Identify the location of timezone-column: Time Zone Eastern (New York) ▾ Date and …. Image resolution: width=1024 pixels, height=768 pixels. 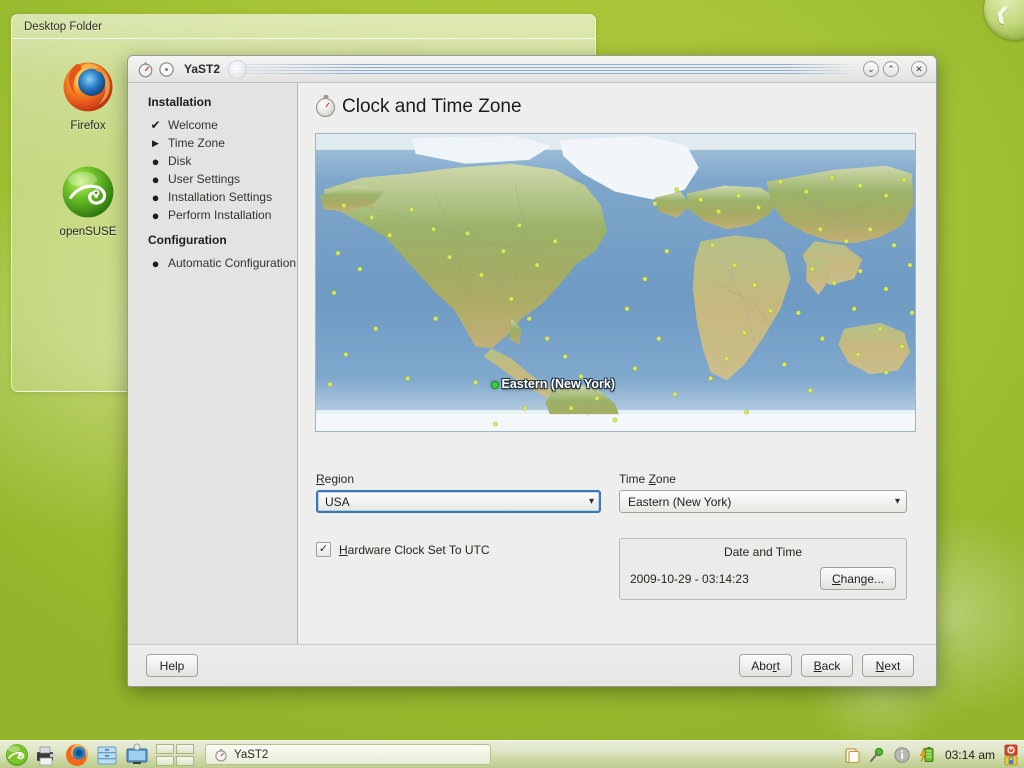
(763, 536).